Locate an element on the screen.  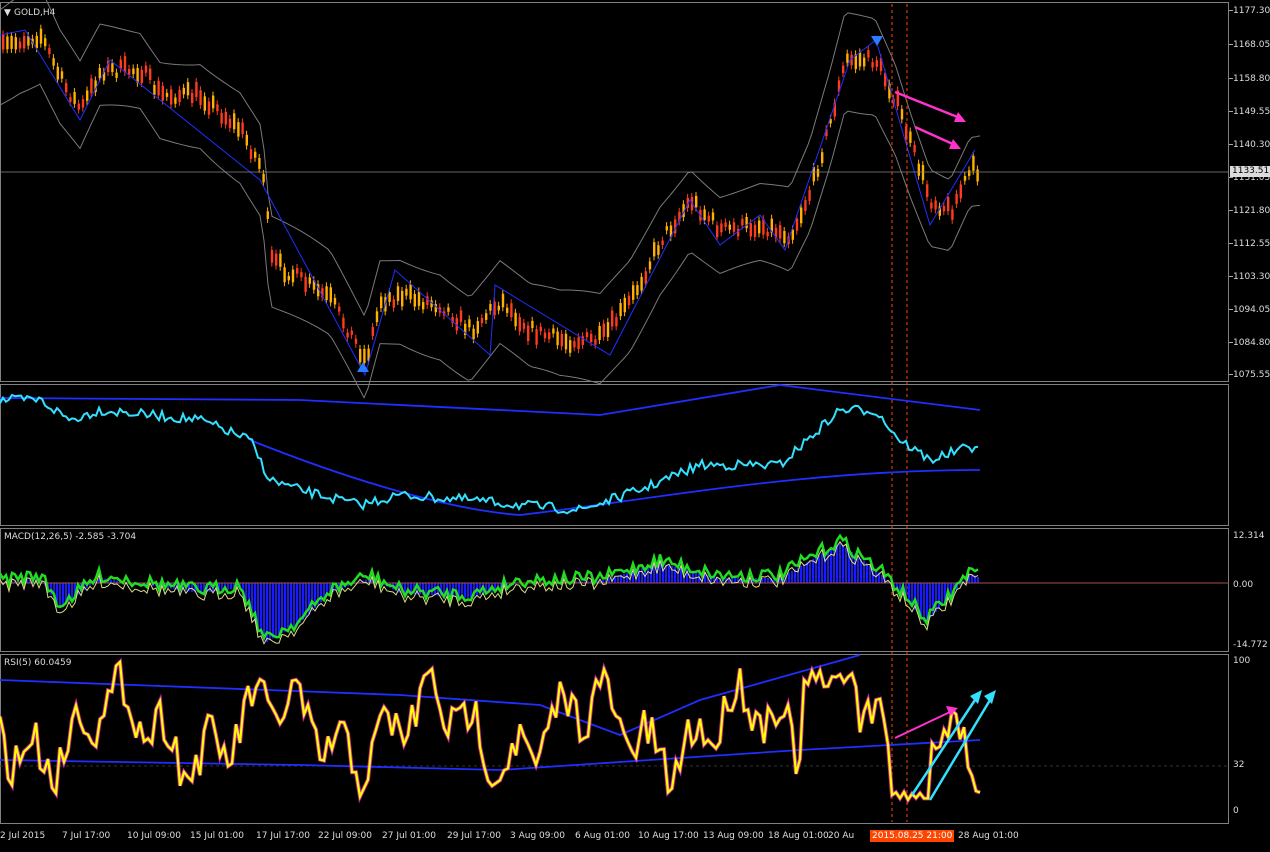
sell-arrow-icon is located at coordinates (877, 41).